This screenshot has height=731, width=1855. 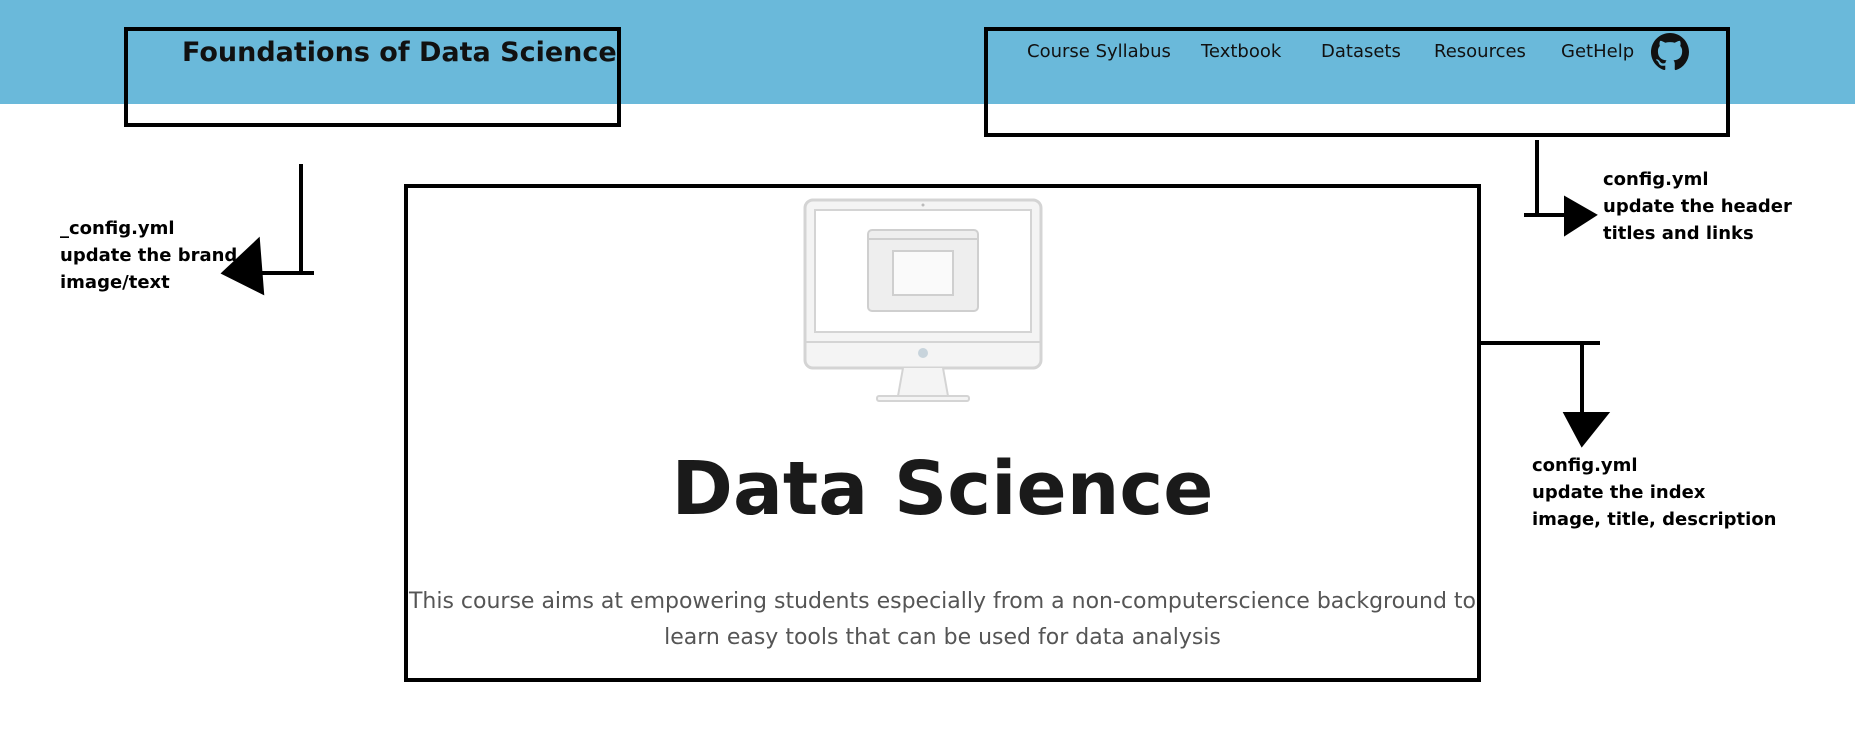 I want to click on index-arrow-head, so click(x=1586, y=430).